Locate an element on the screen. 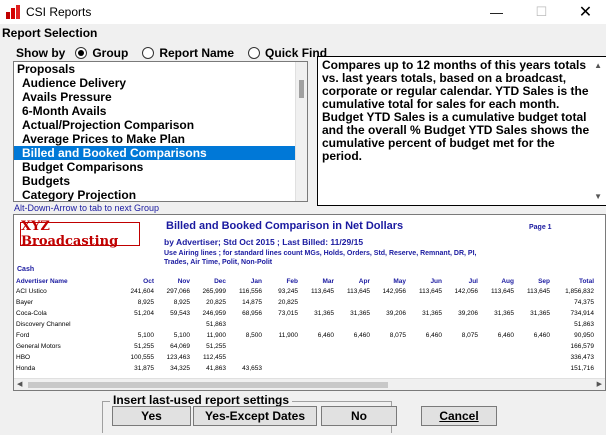 Image resolution: width=606 pixels, height=435 pixels. radio-report-name-option: Report Name is located at coordinates (188, 53).